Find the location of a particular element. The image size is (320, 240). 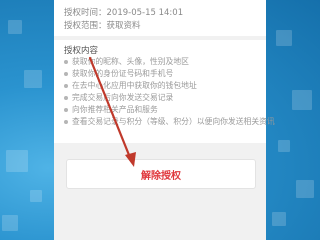

annotation-arrow-icon is located at coordinates (112, 111).